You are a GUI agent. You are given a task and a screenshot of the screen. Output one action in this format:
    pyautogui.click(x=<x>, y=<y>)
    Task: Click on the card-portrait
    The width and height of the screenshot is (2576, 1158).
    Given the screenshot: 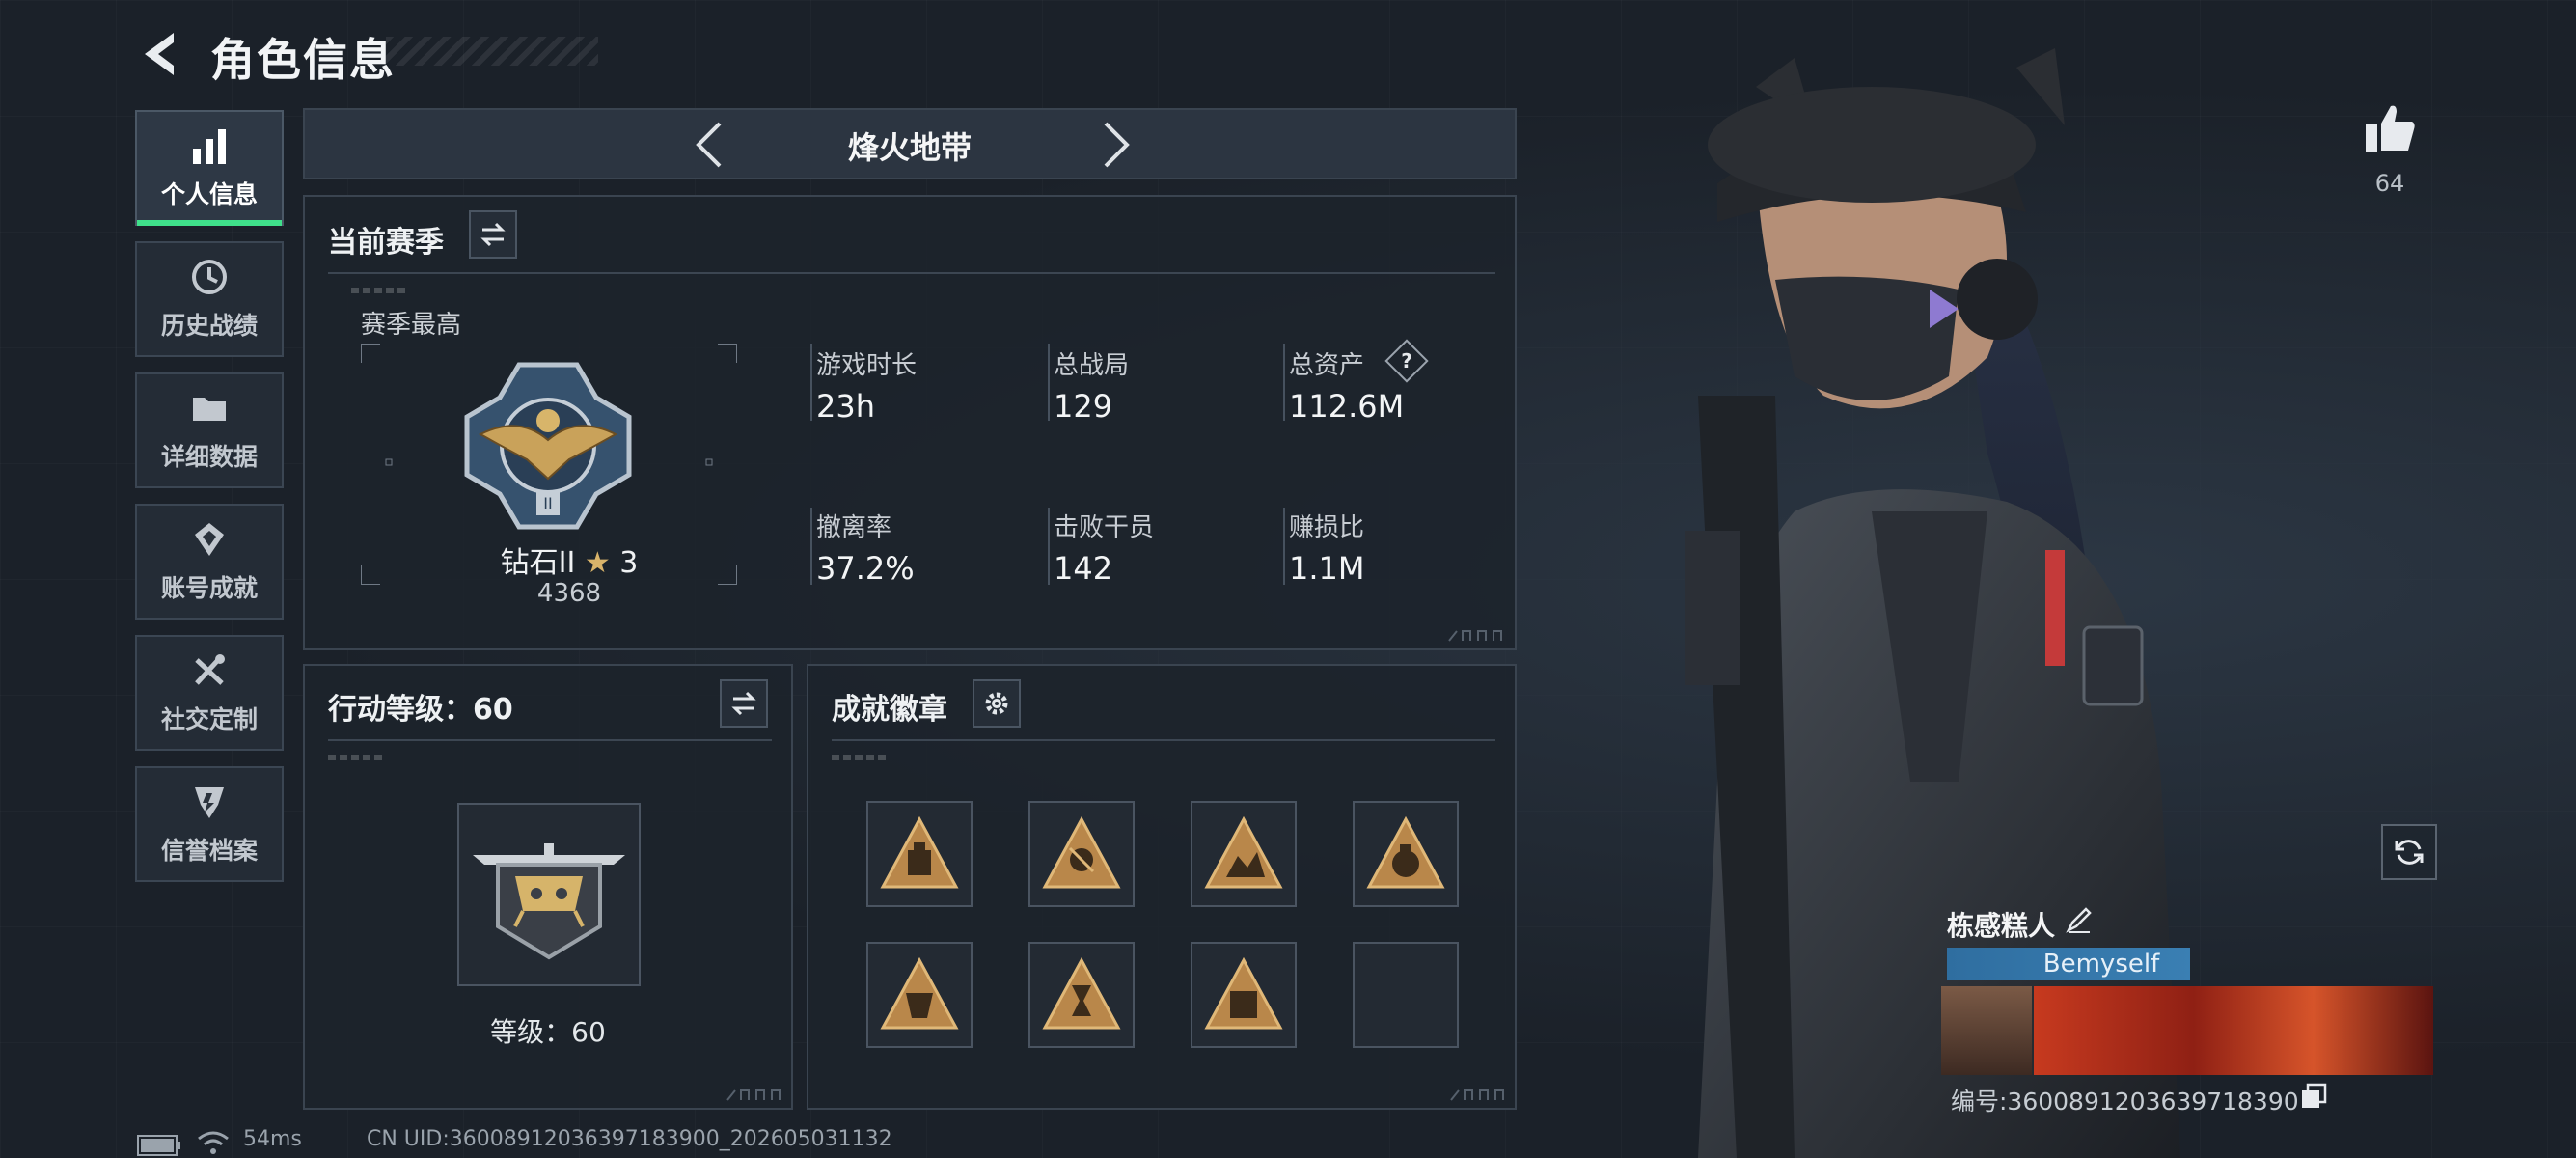 What is the action you would take?
    pyautogui.click(x=1986, y=1030)
    